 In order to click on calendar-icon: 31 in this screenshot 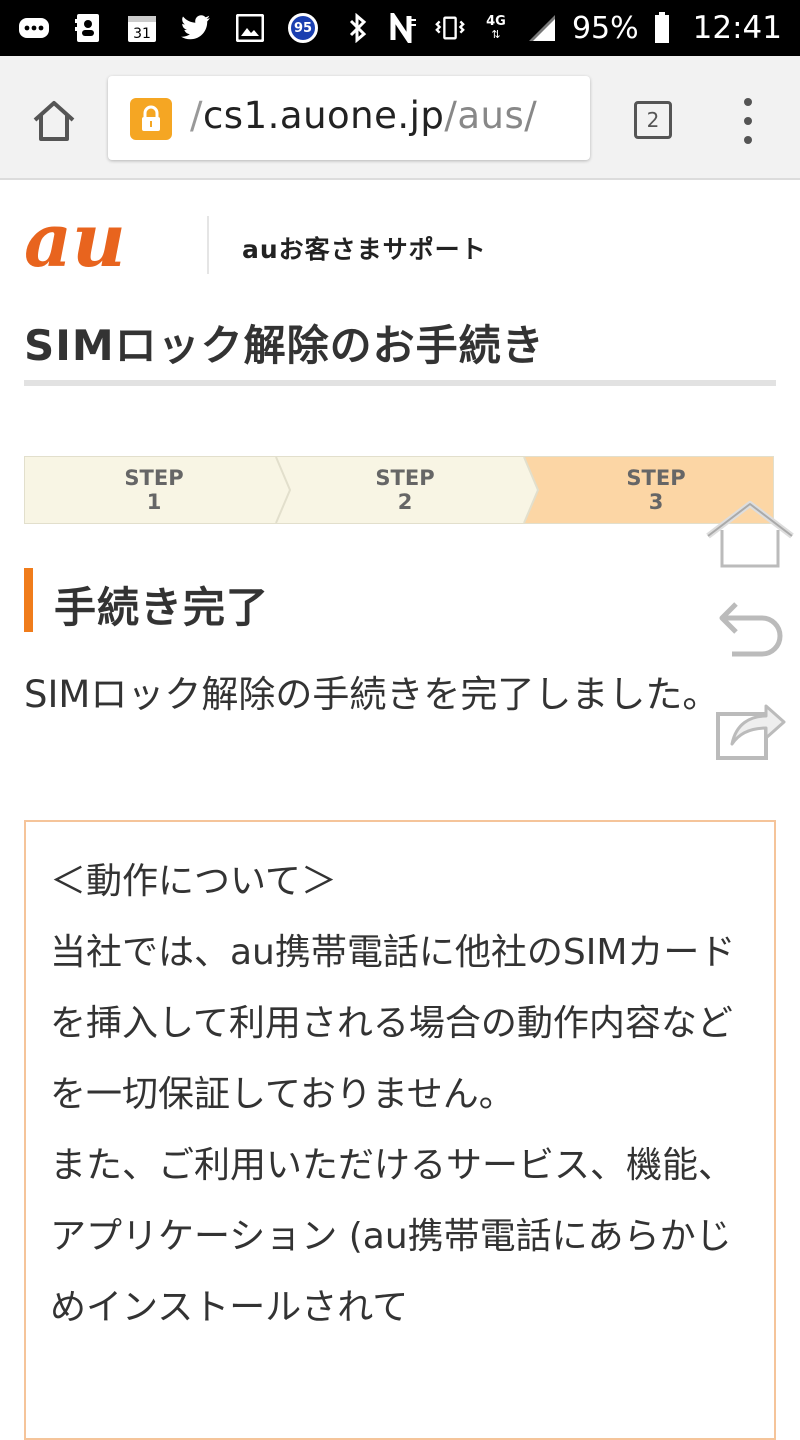, I will do `click(142, 28)`.